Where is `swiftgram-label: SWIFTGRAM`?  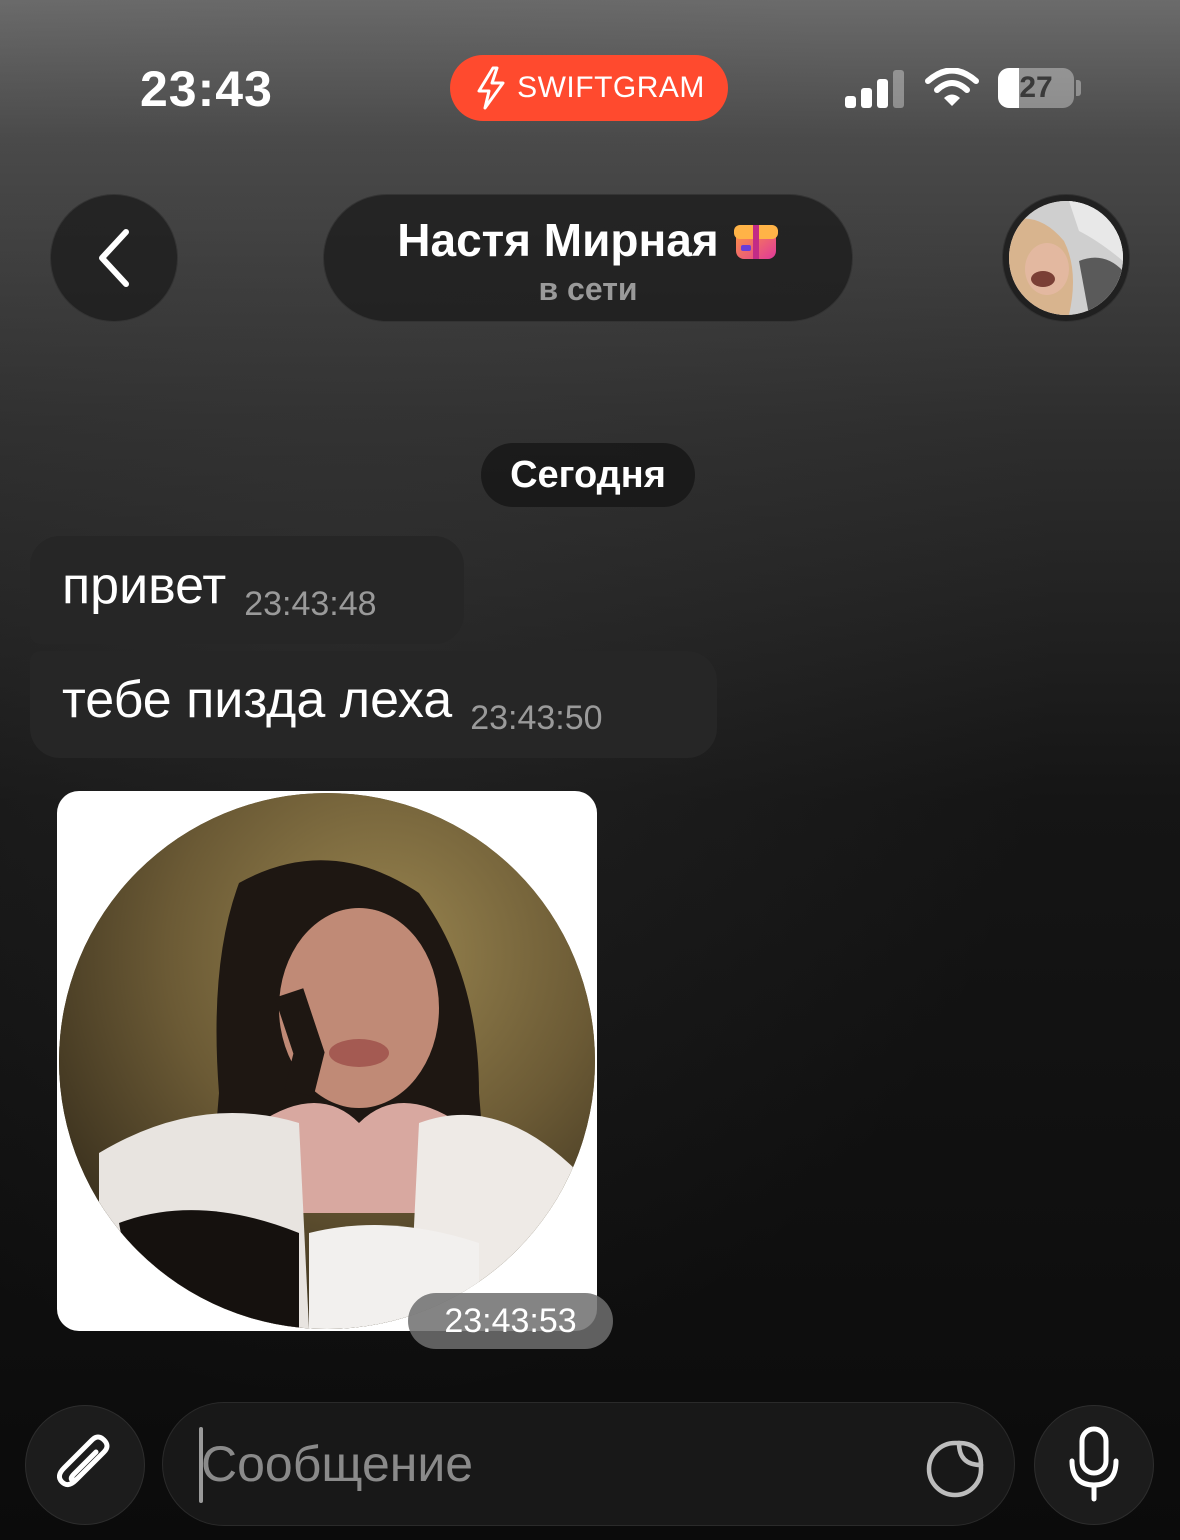
swiftgram-label: SWIFTGRAM is located at coordinates (611, 87).